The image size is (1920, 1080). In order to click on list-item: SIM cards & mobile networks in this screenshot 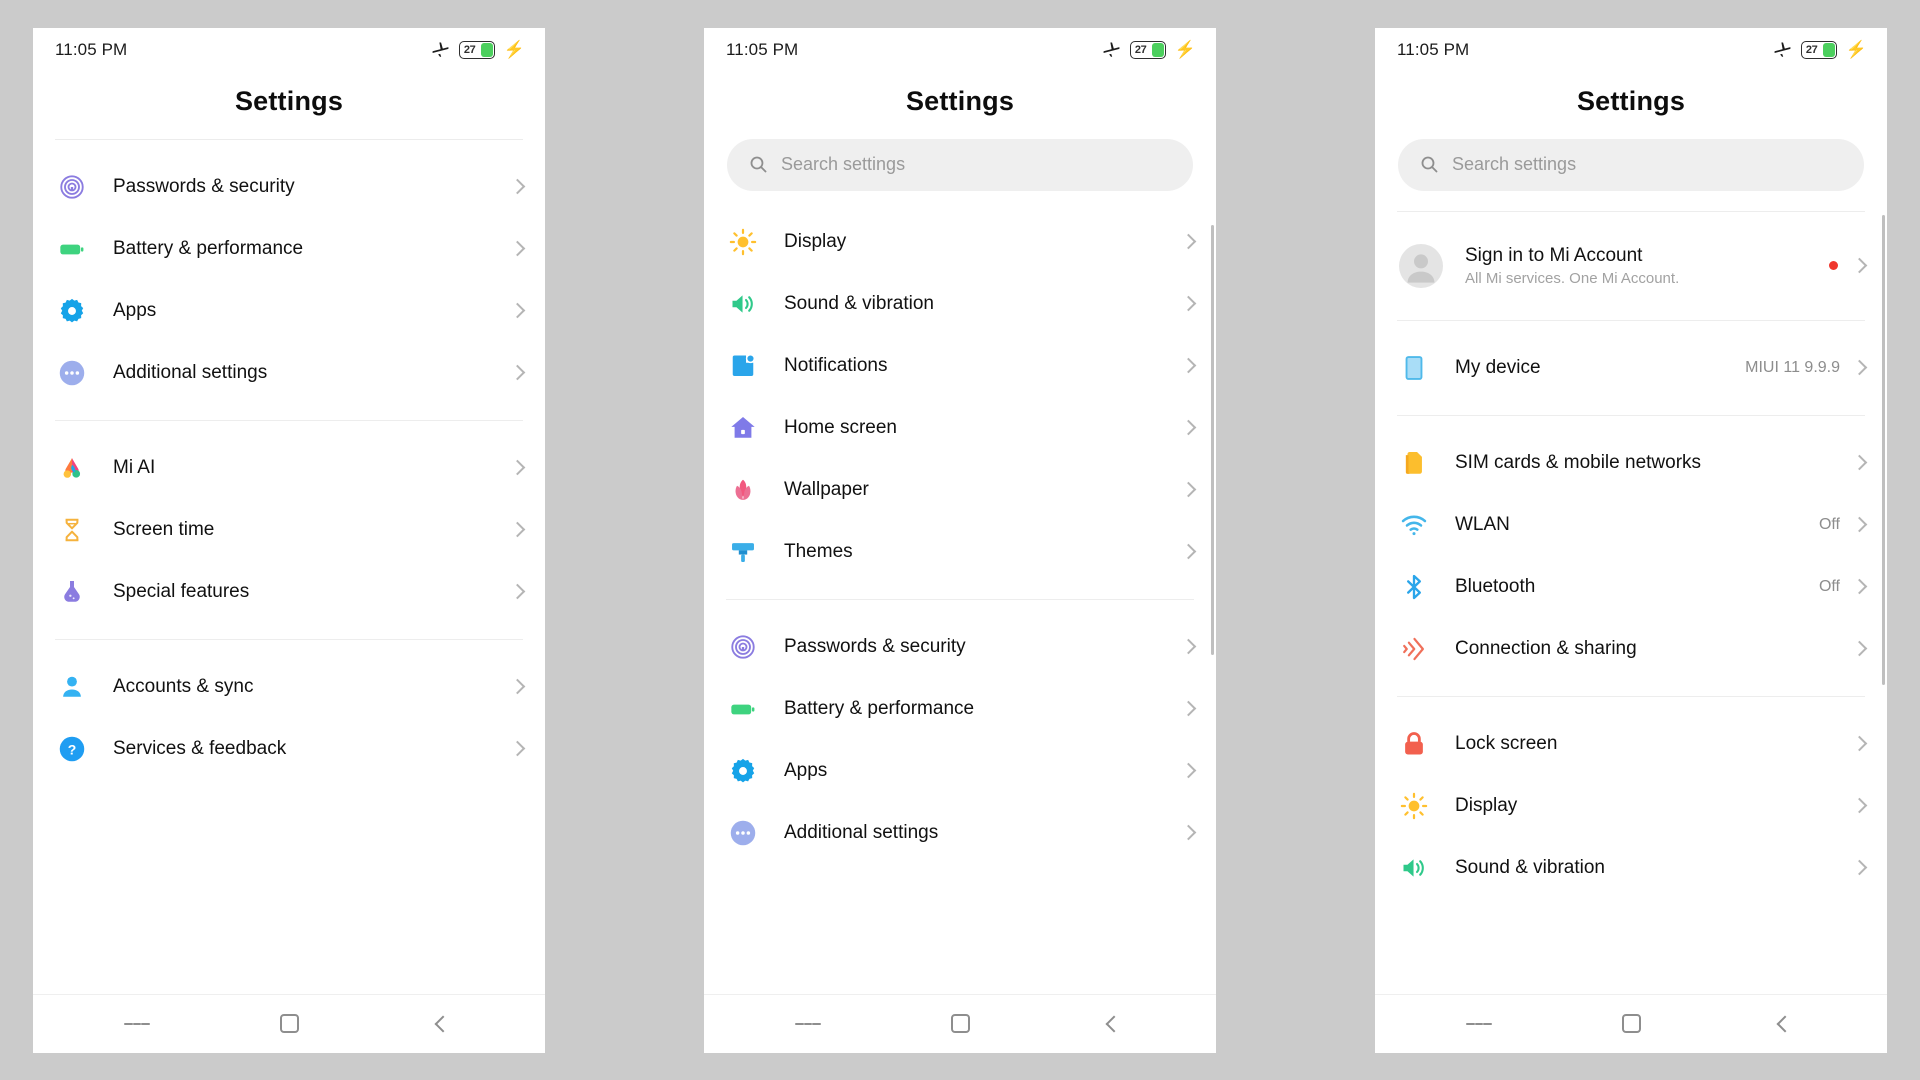, I will do `click(1631, 463)`.